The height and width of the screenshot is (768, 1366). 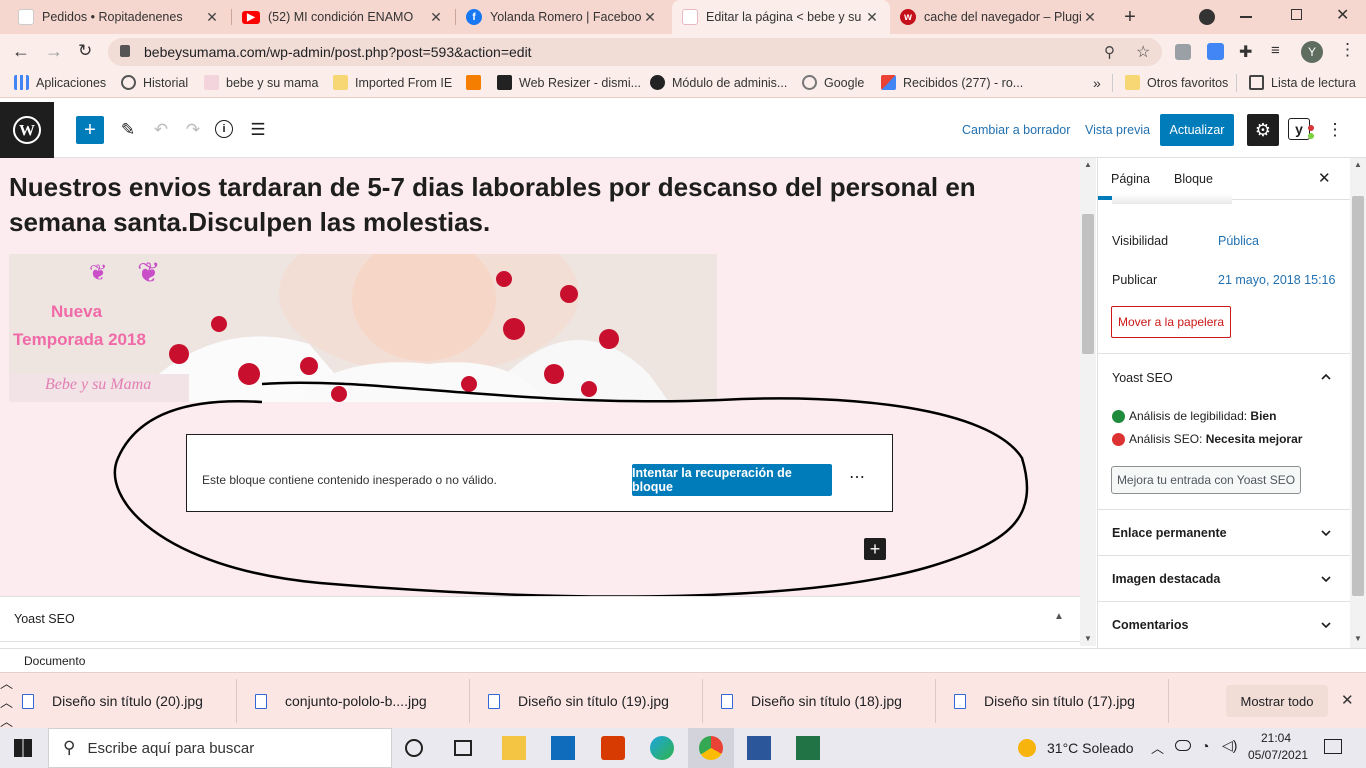 What do you see at coordinates (1229, 745) in the screenshot?
I see `volume-icon: ◁)` at bounding box center [1229, 745].